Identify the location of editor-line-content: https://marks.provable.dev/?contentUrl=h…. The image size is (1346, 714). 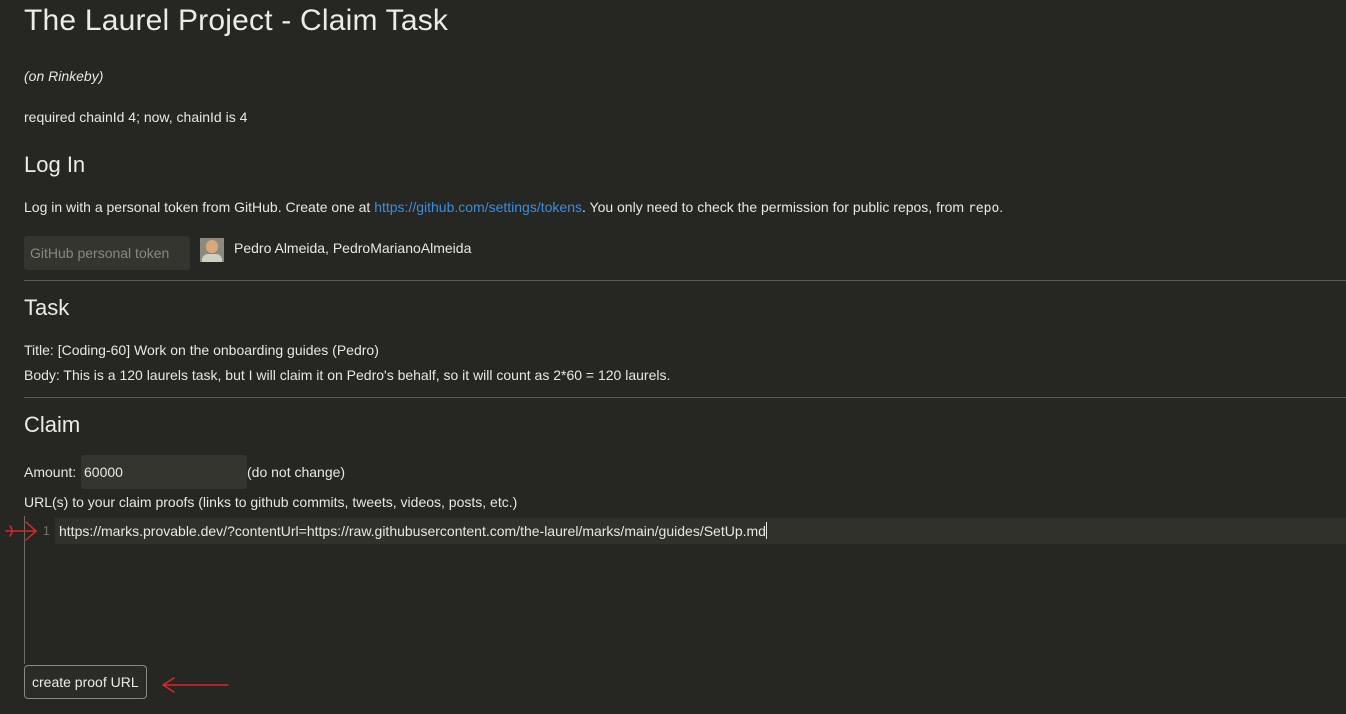
(700, 531).